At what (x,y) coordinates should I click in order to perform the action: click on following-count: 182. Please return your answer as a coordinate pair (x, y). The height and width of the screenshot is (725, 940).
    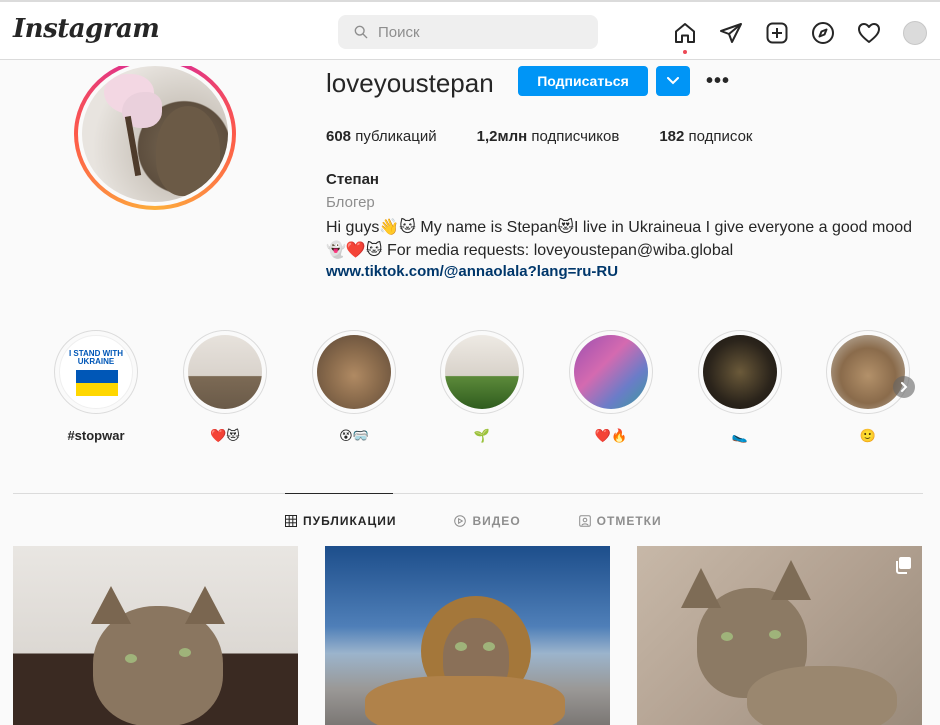
    Looking at the image, I should click on (672, 136).